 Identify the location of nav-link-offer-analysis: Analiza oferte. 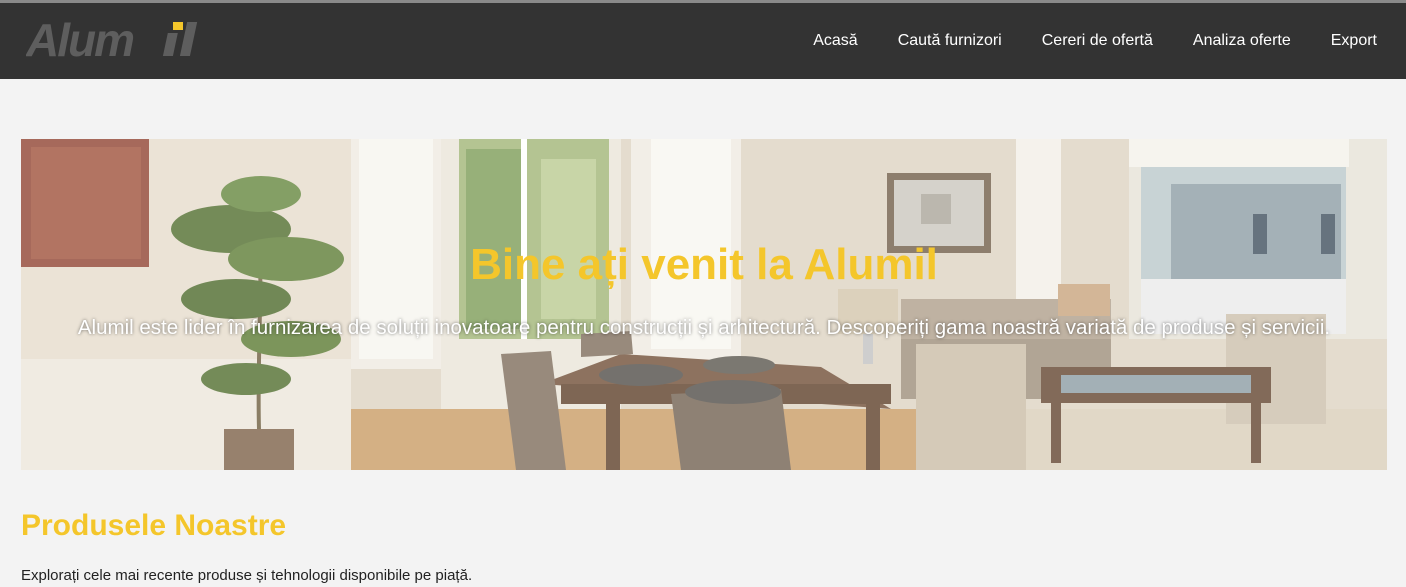
(1242, 41).